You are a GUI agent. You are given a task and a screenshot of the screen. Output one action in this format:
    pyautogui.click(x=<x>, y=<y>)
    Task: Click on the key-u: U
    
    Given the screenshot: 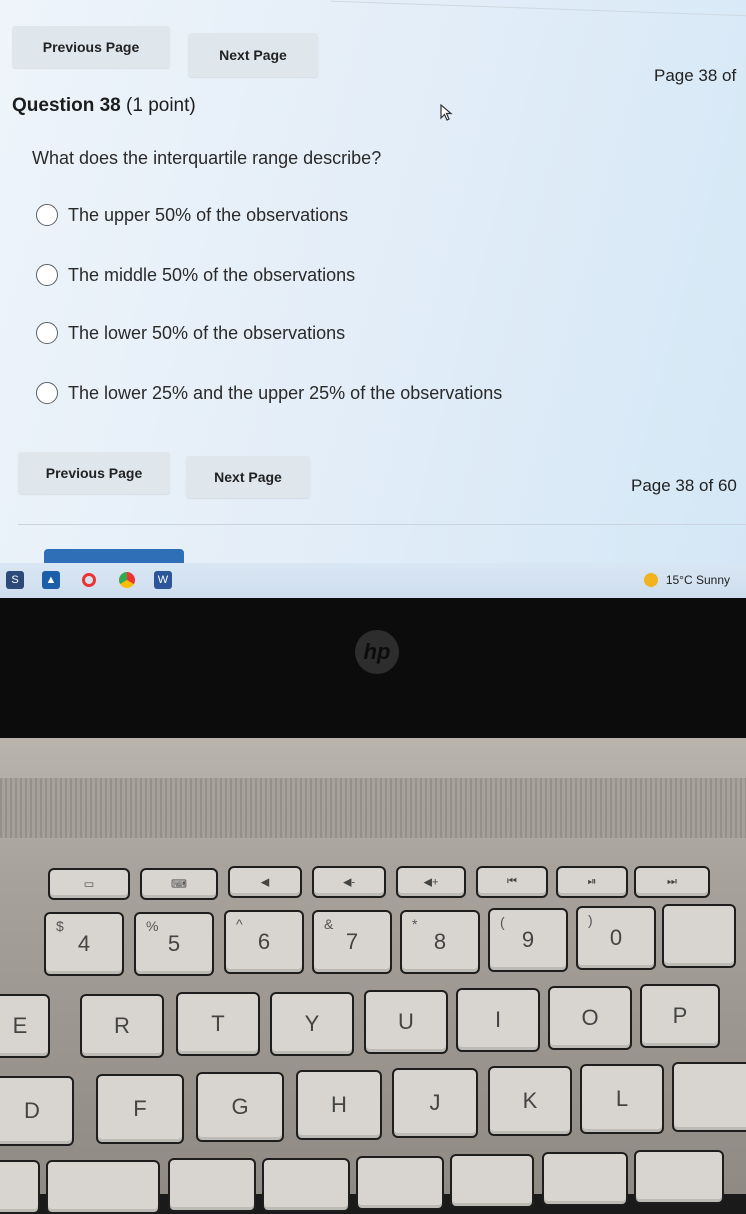 What is the action you would take?
    pyautogui.click(x=406, y=1022)
    